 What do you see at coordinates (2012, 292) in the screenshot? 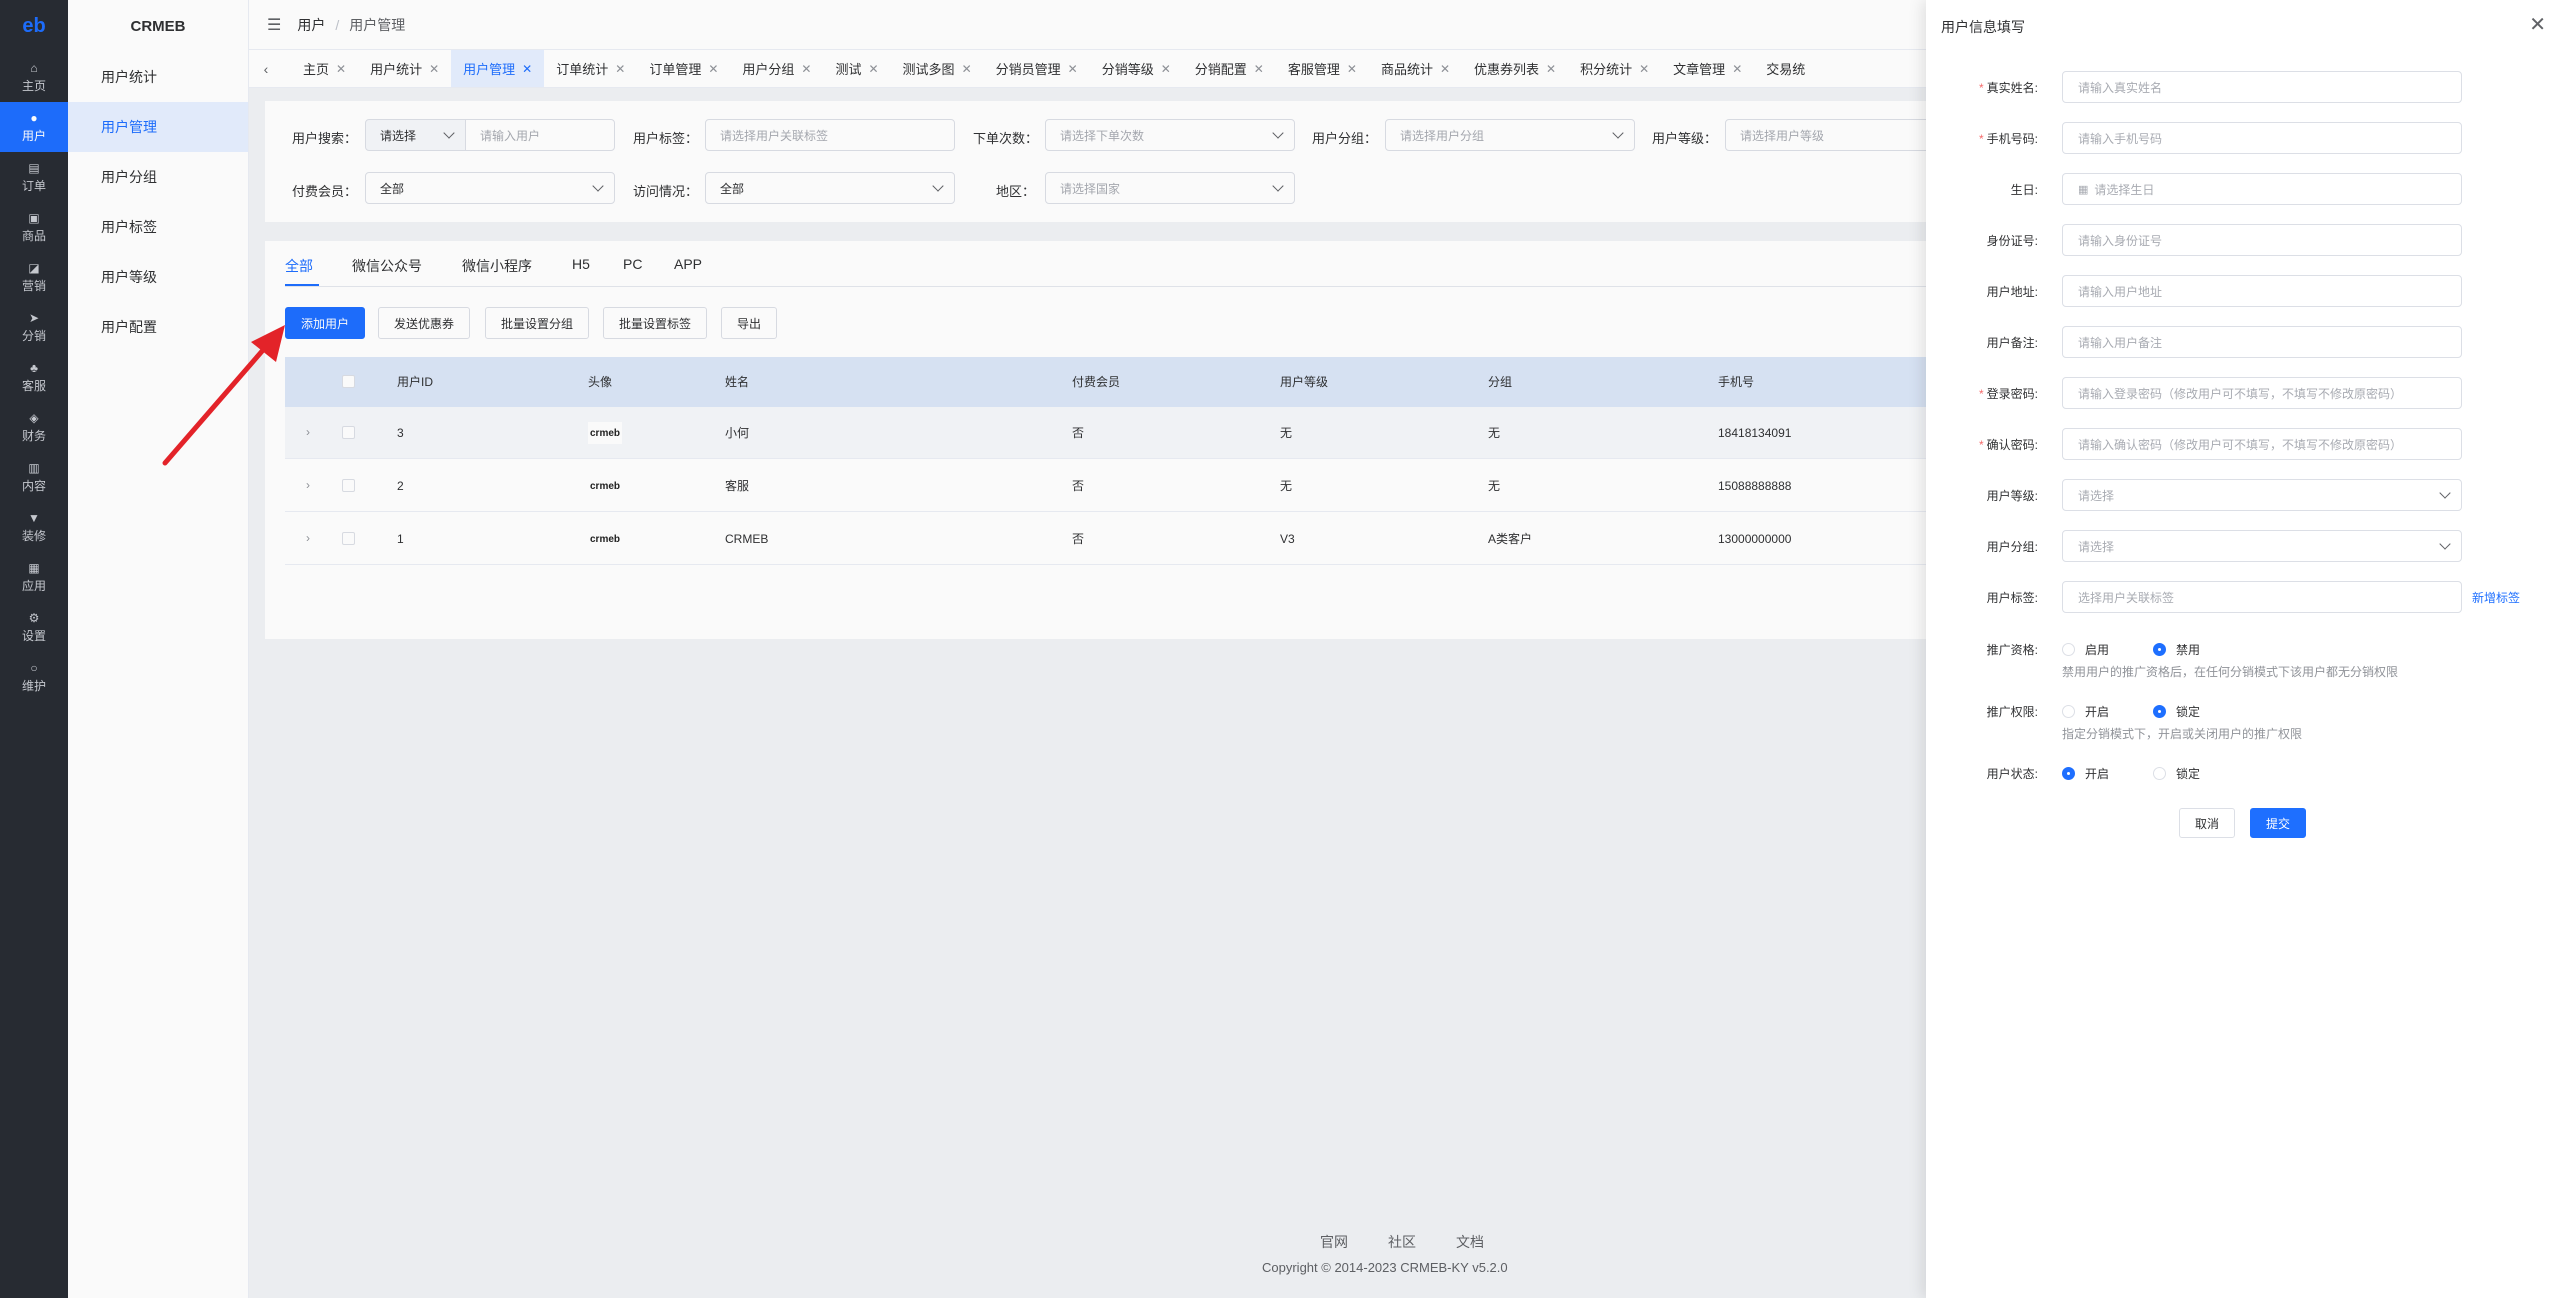
I see `address-label: 用户地址:` at bounding box center [2012, 292].